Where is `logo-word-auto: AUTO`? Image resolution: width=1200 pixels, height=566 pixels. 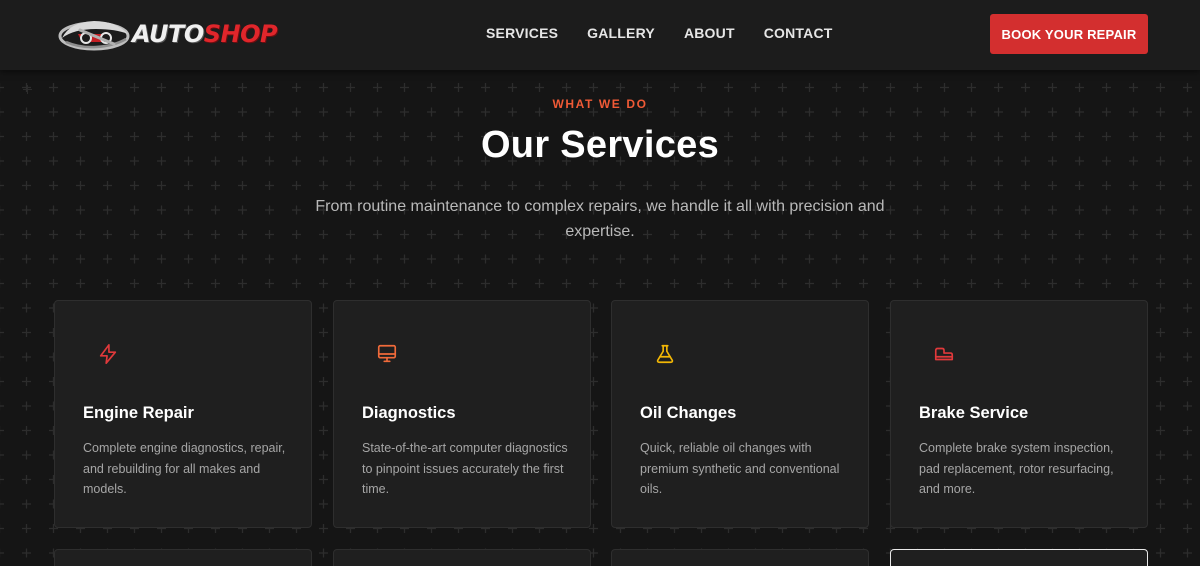 logo-word-auto: AUTO is located at coordinates (168, 34).